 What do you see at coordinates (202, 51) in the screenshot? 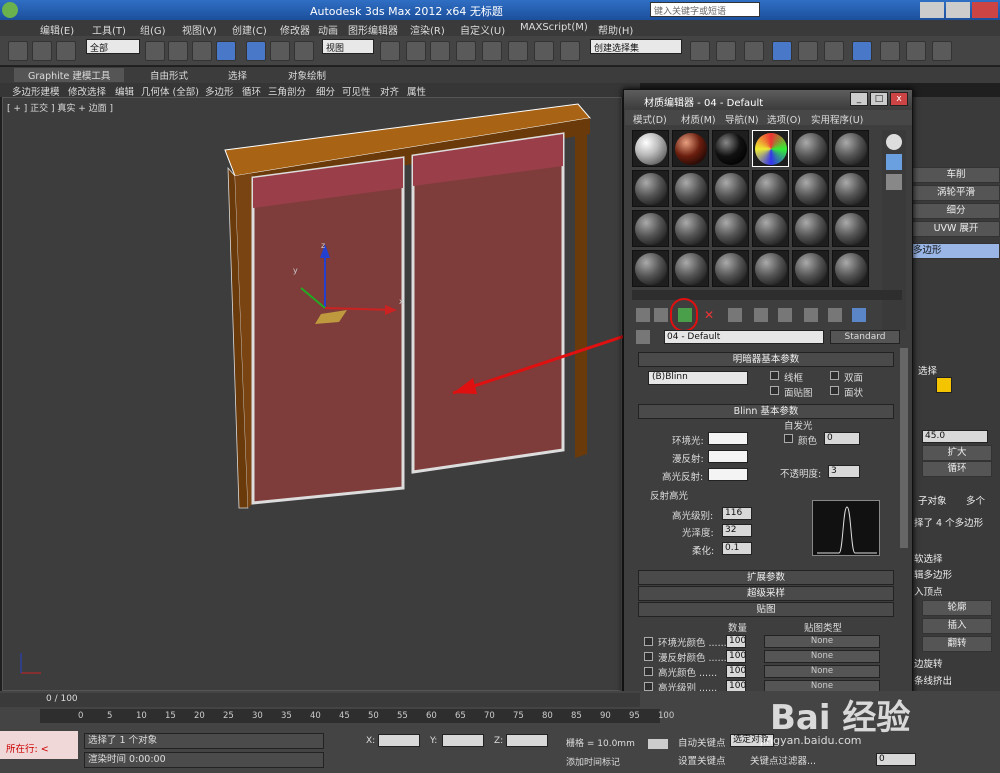
I see `rect-selection-icon` at bounding box center [202, 51].